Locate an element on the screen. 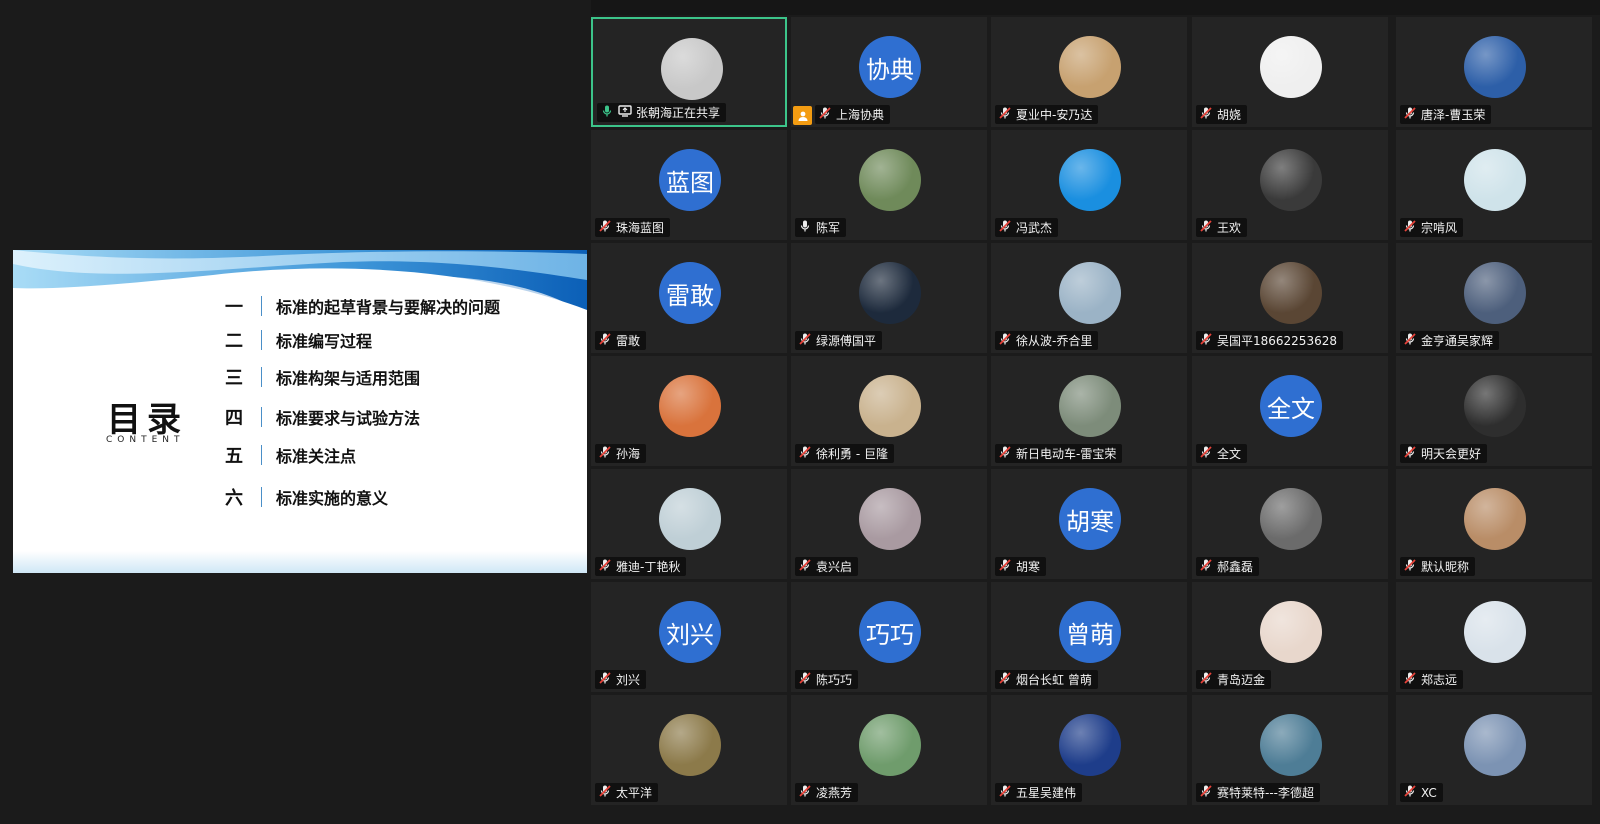  participant-tile: 吴国平18662253628 is located at coordinates (1290, 298).